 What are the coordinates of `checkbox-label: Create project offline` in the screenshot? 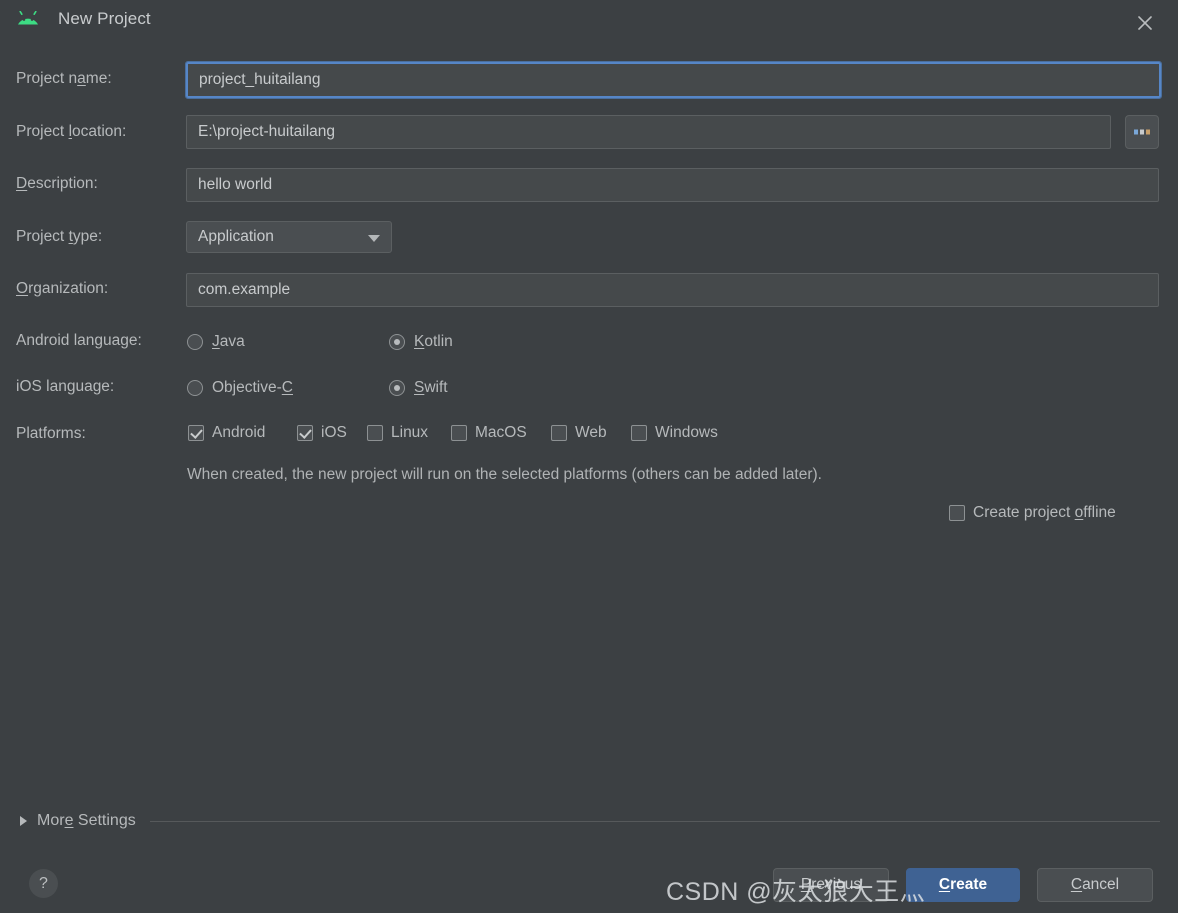 It's located at (1044, 512).